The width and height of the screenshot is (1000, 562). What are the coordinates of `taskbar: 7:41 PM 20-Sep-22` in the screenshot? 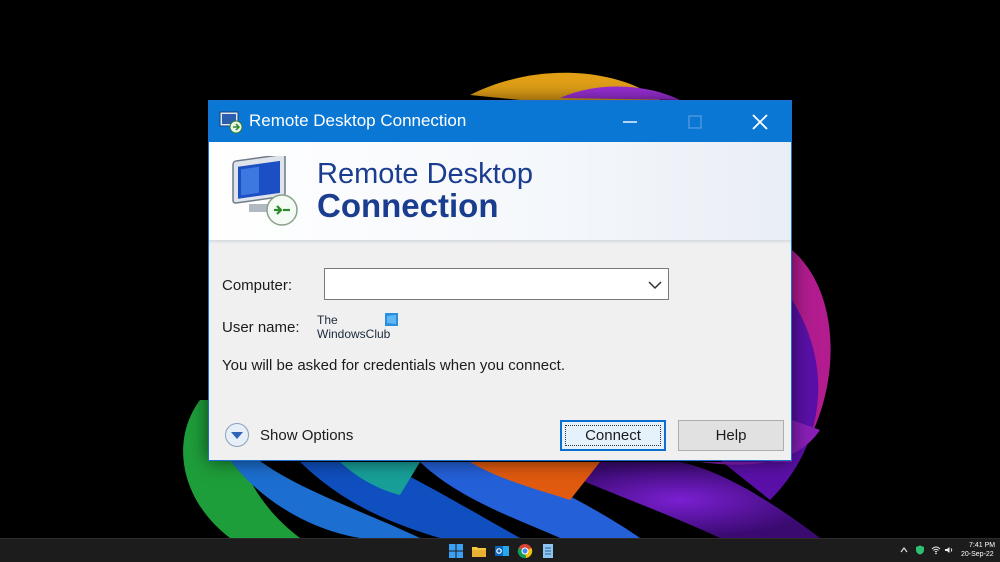 It's located at (500, 550).